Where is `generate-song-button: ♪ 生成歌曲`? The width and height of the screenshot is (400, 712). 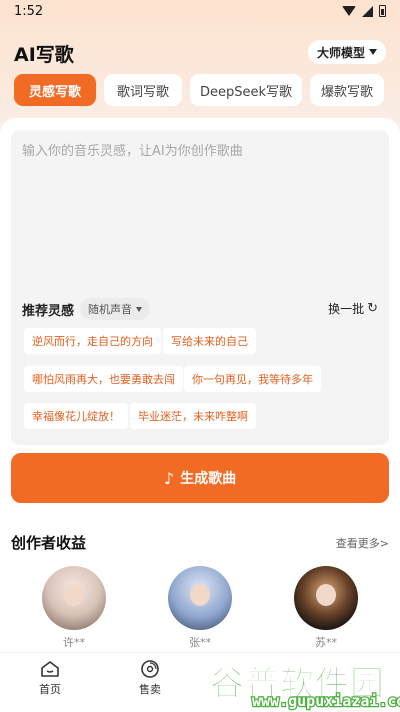
generate-song-button: ♪ 生成歌曲 is located at coordinates (200, 478).